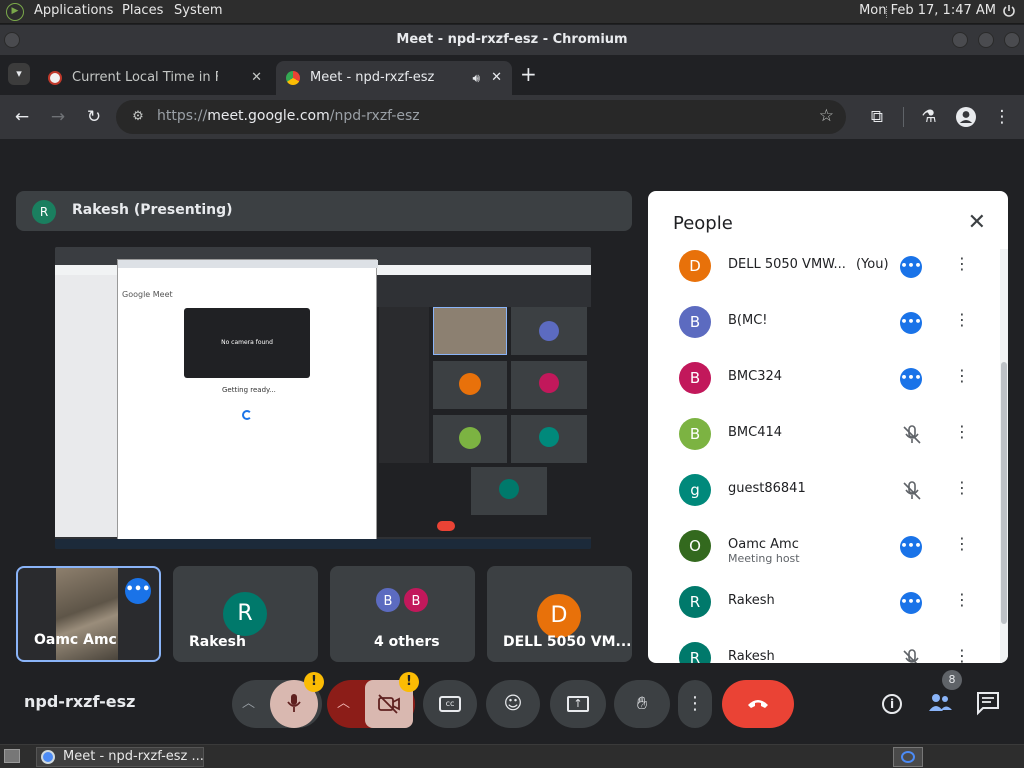 The height and width of the screenshot is (768, 1024). I want to click on close-icon: ✕, so click(977, 223).